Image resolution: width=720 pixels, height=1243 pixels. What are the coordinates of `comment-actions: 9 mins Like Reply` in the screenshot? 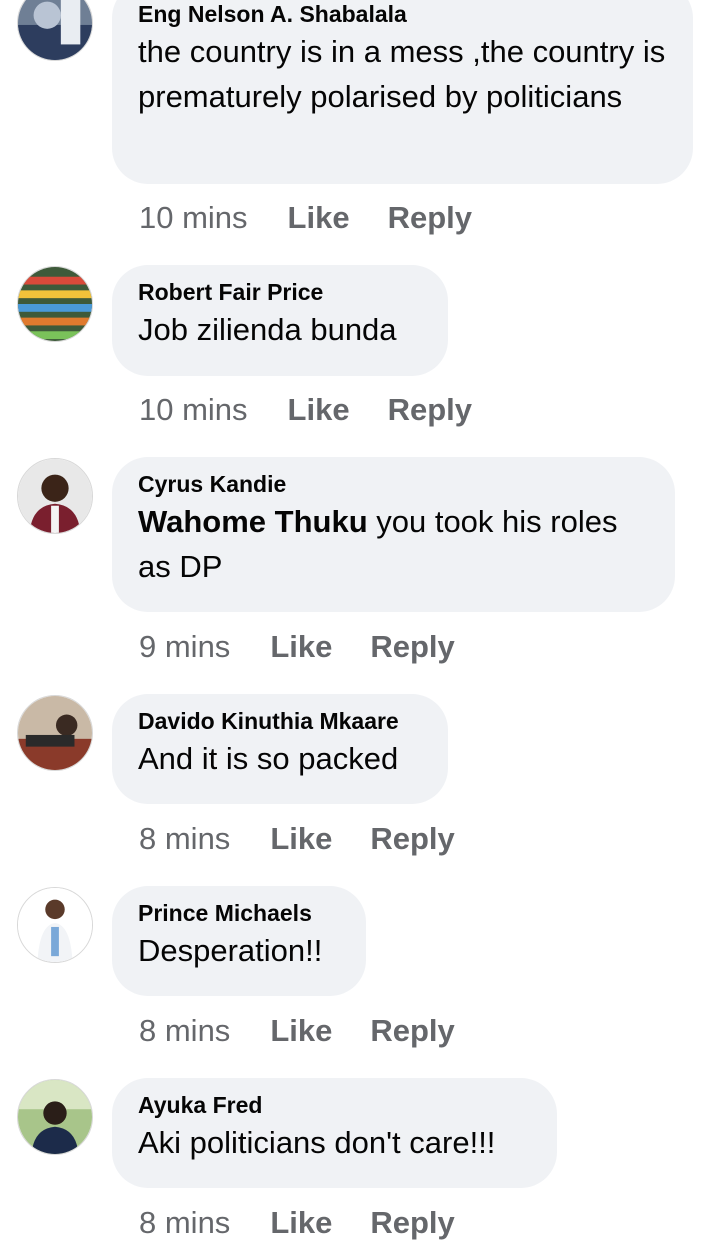 It's located at (297, 647).